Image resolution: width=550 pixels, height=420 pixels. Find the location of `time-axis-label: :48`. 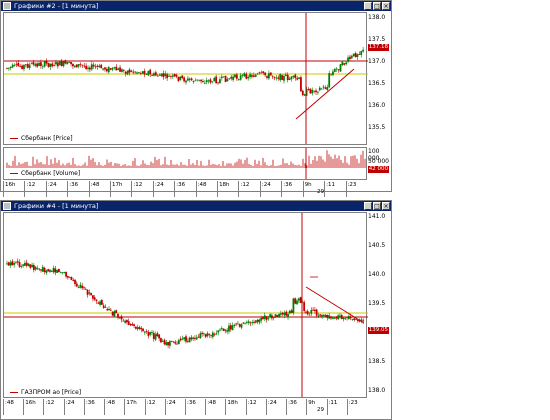

time-axis-label: :48 is located at coordinates (206, 189).